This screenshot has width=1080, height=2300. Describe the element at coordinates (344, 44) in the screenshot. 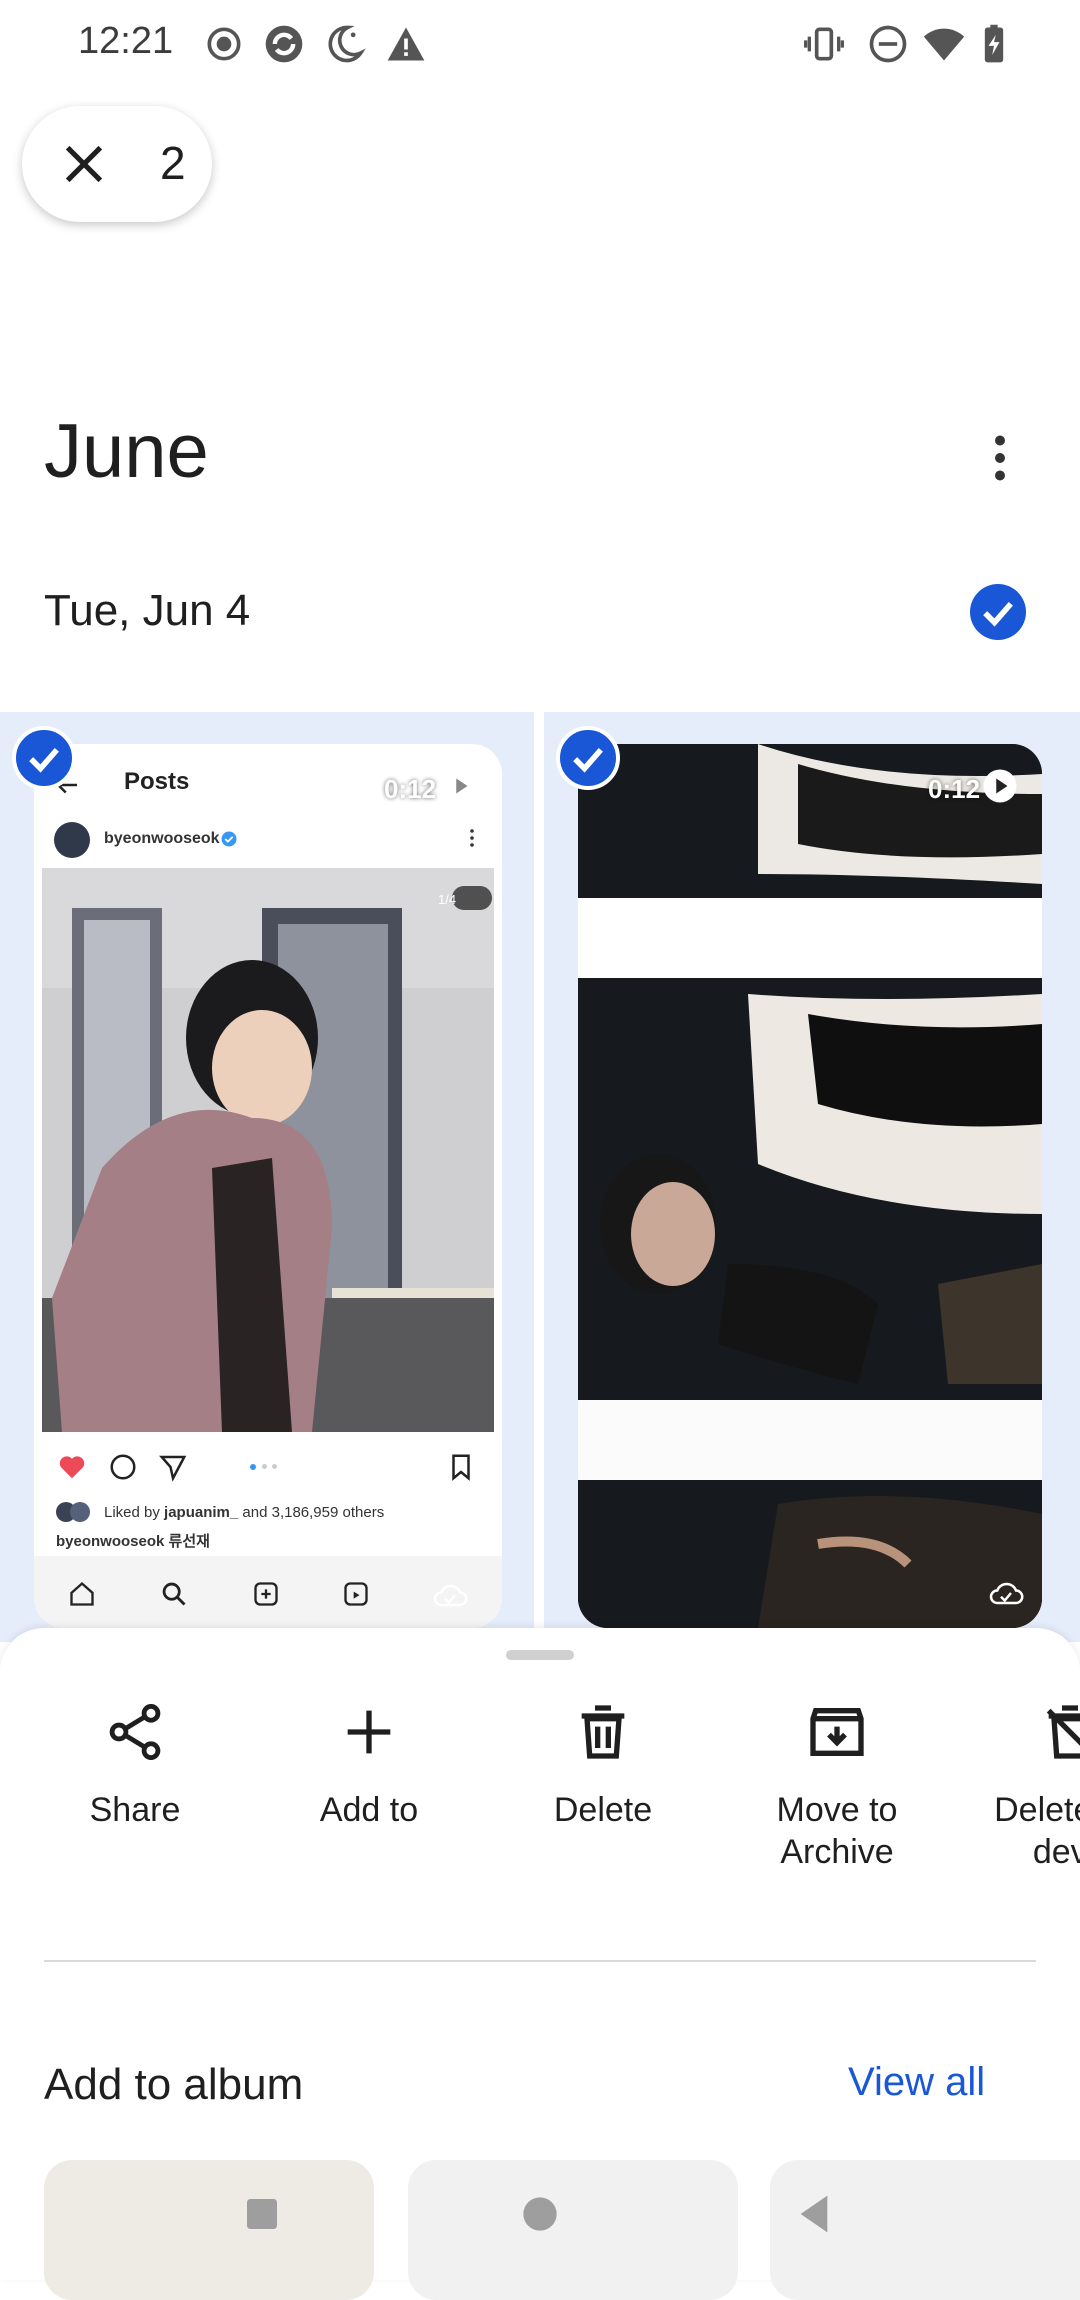

I see `night-mode-icon` at that location.